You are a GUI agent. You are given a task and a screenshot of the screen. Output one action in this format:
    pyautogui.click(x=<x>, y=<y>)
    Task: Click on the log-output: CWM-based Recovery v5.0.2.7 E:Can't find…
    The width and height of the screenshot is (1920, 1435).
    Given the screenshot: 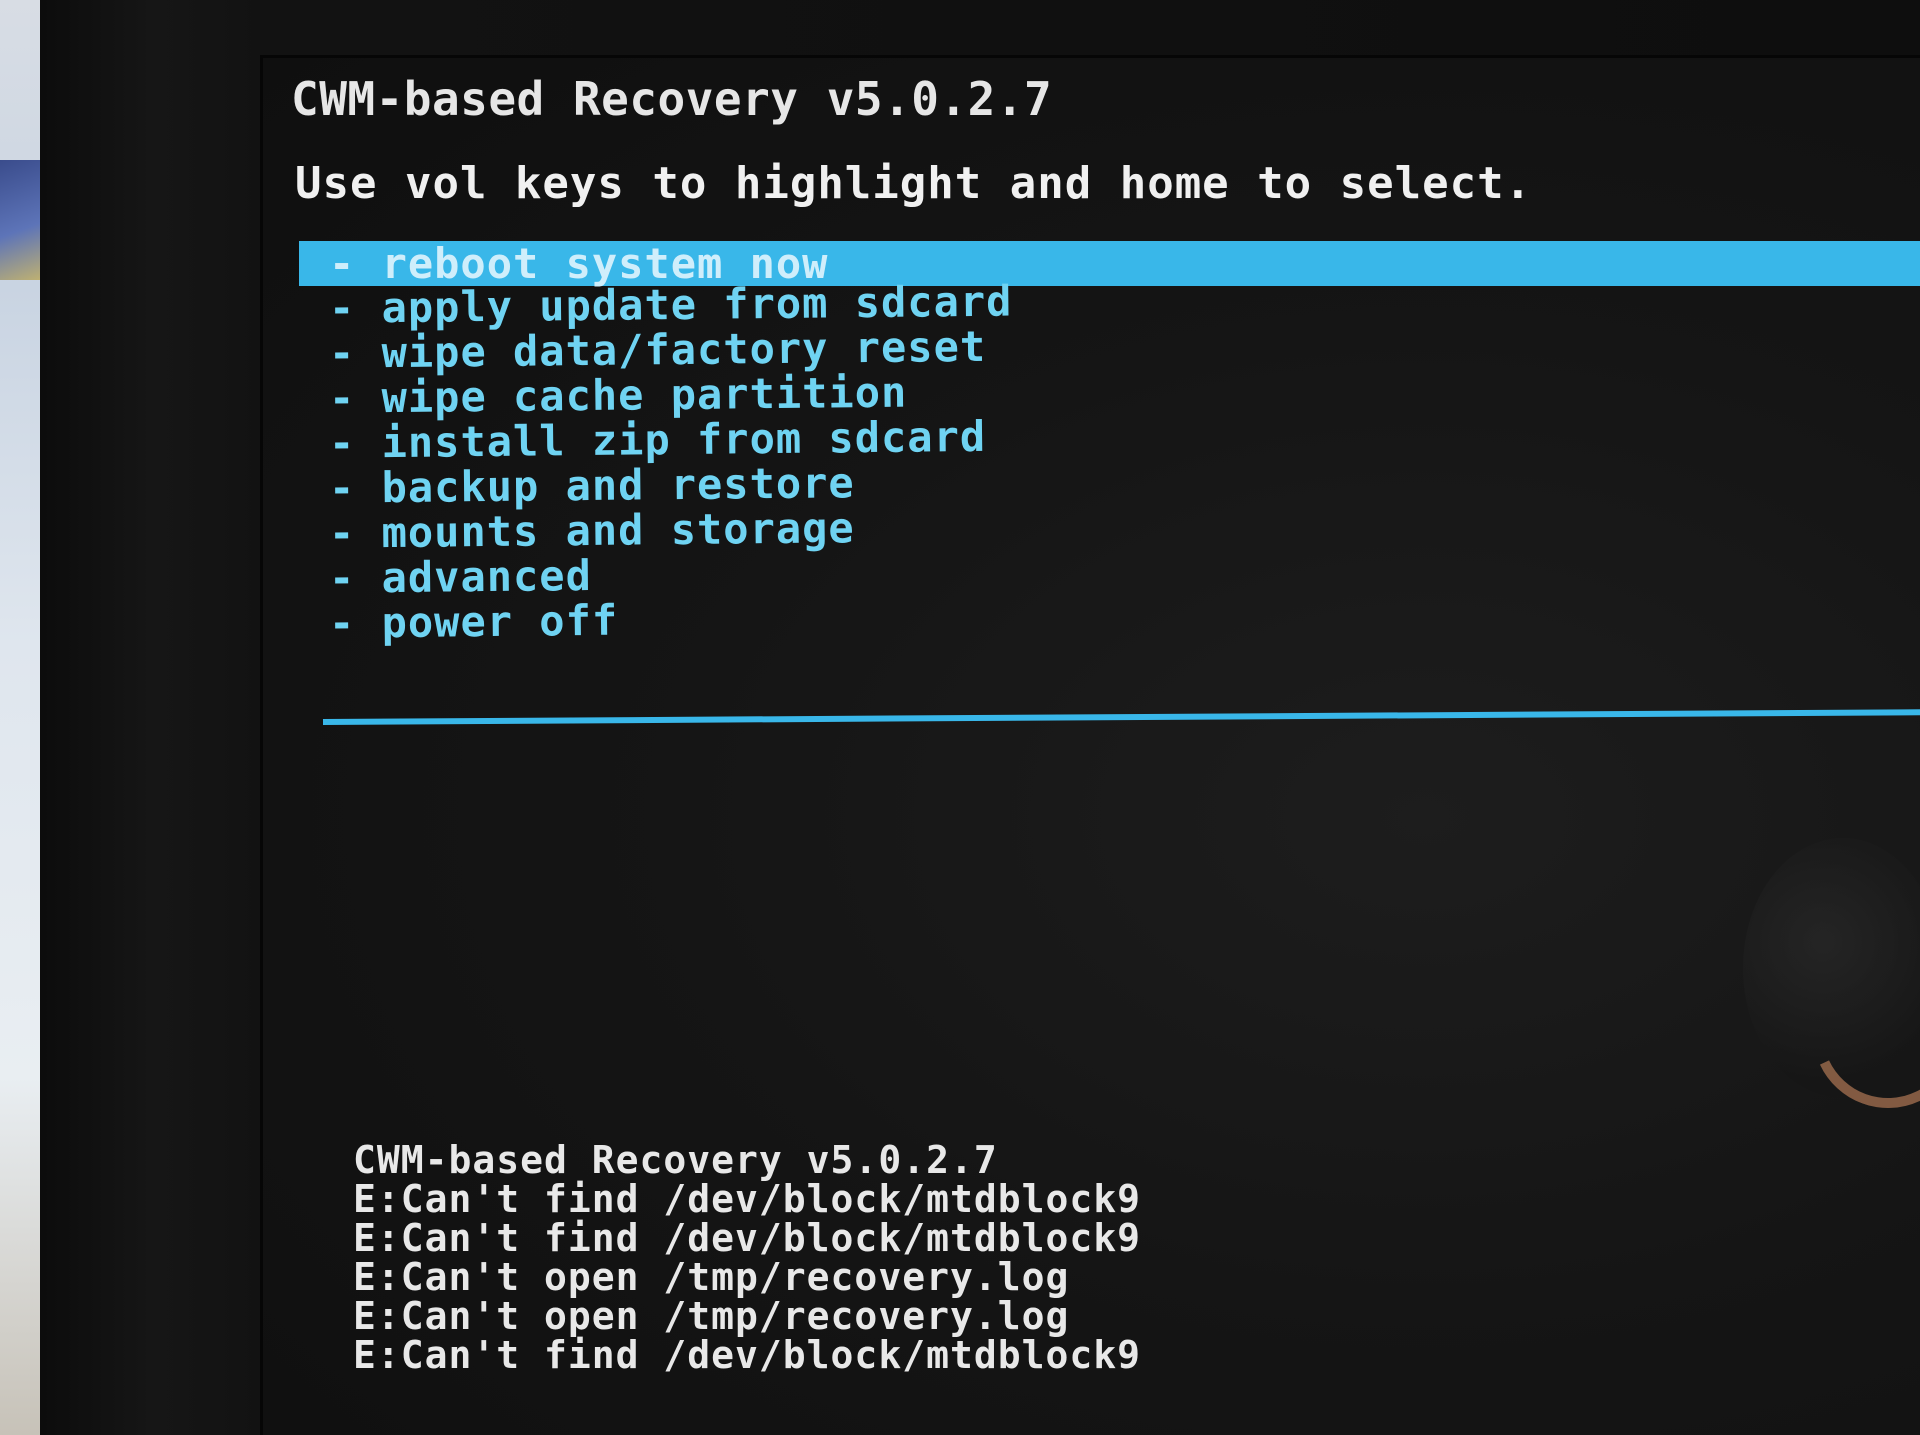 What is the action you would take?
    pyautogui.click(x=747, y=1258)
    